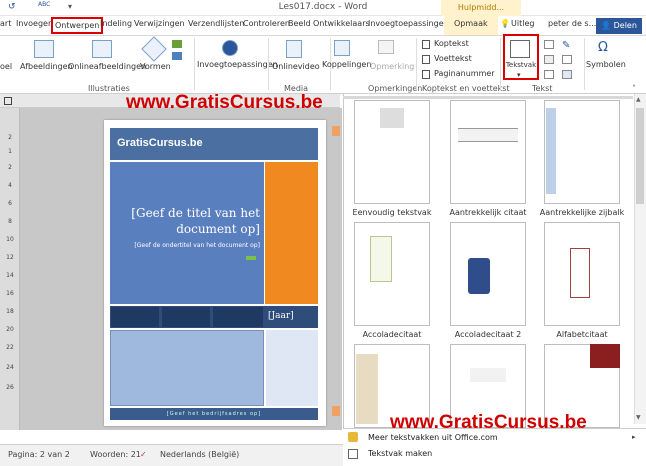  I want to click on ruler-mark: 10, so click(10, 239).